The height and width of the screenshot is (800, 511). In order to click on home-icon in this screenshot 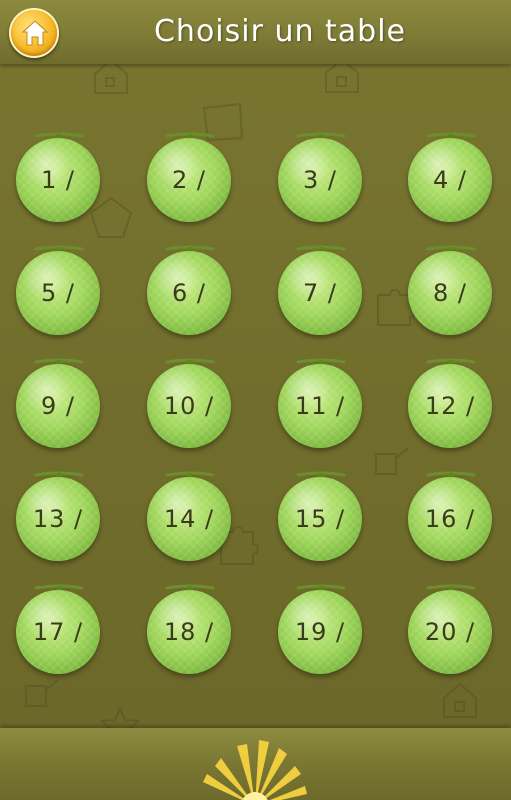, I will do `click(35, 33)`.